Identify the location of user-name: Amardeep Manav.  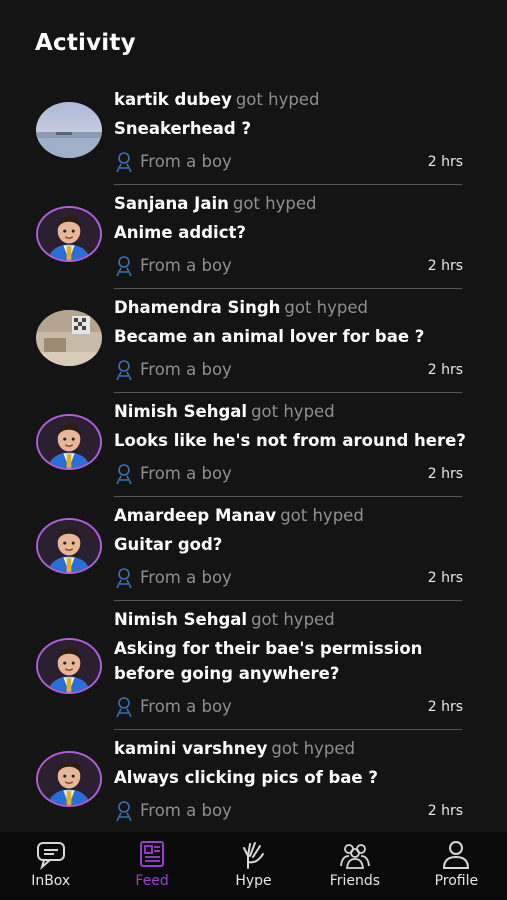
(195, 515).